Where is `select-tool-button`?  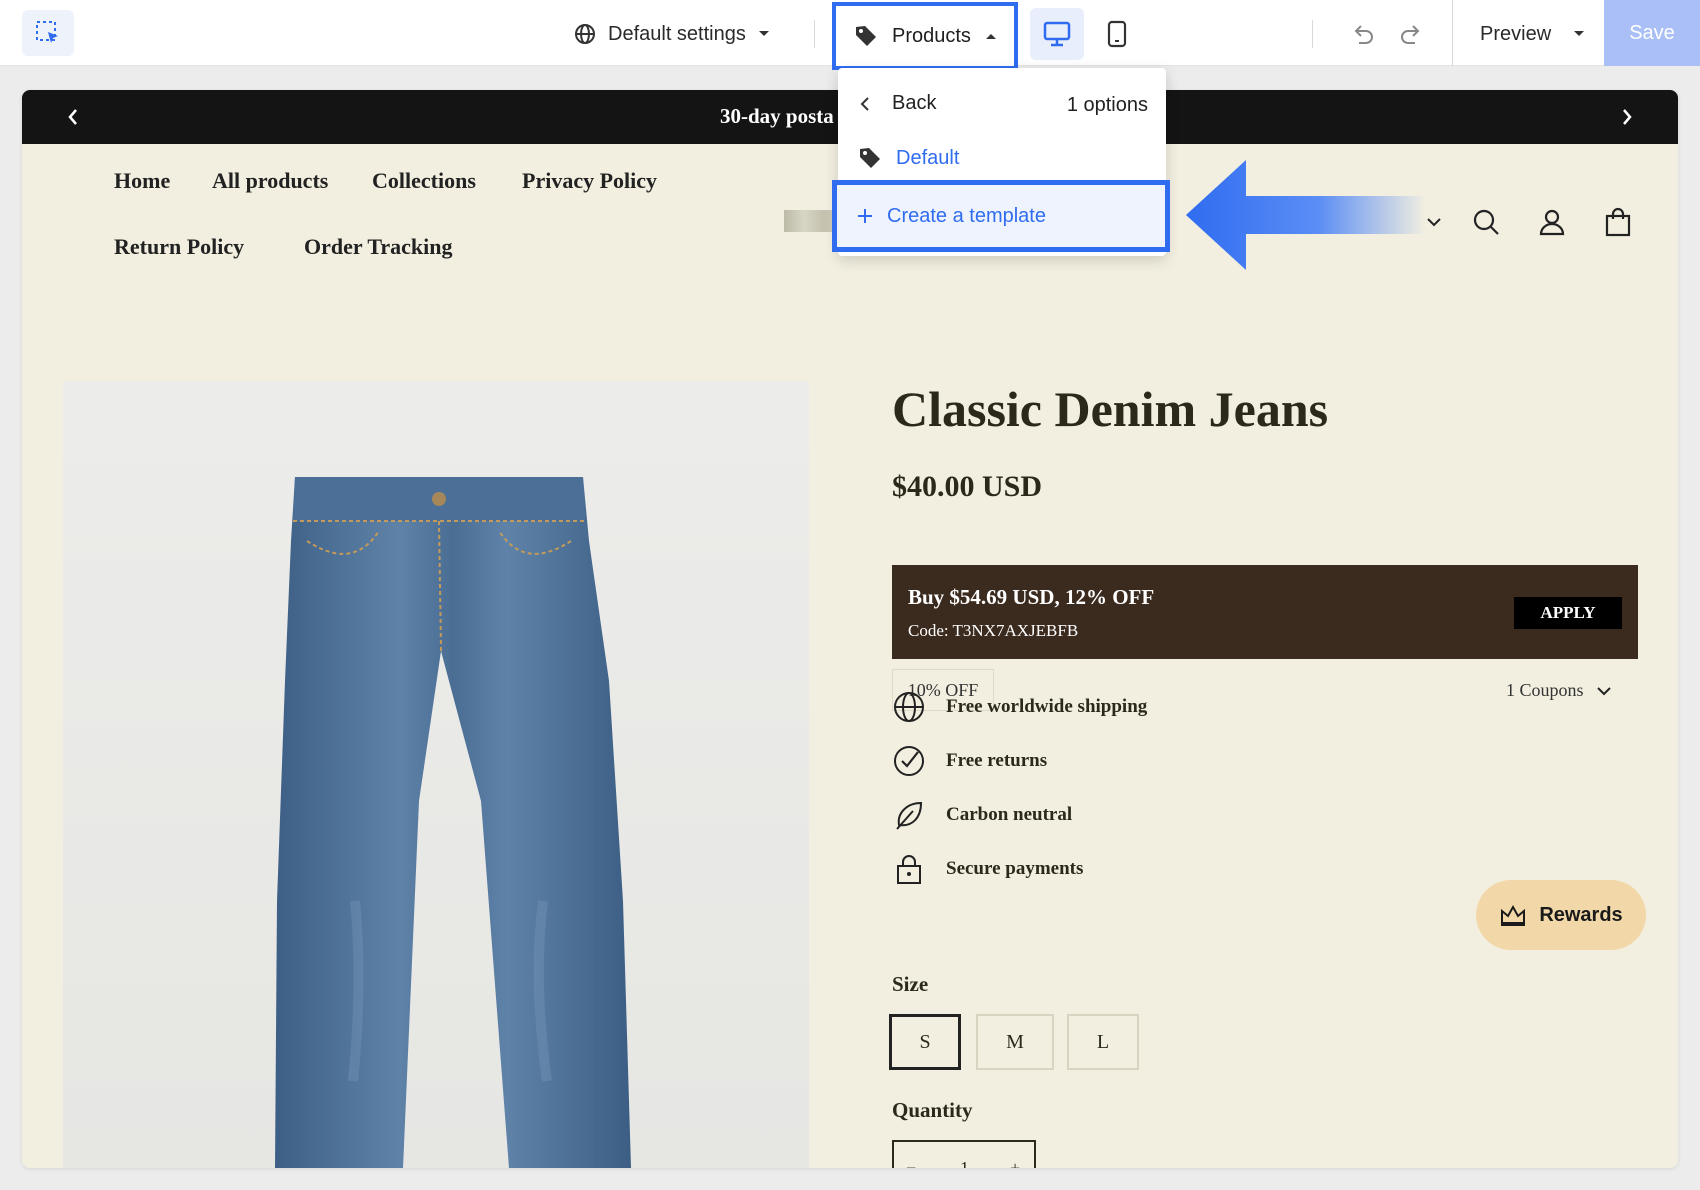 select-tool-button is located at coordinates (48, 33).